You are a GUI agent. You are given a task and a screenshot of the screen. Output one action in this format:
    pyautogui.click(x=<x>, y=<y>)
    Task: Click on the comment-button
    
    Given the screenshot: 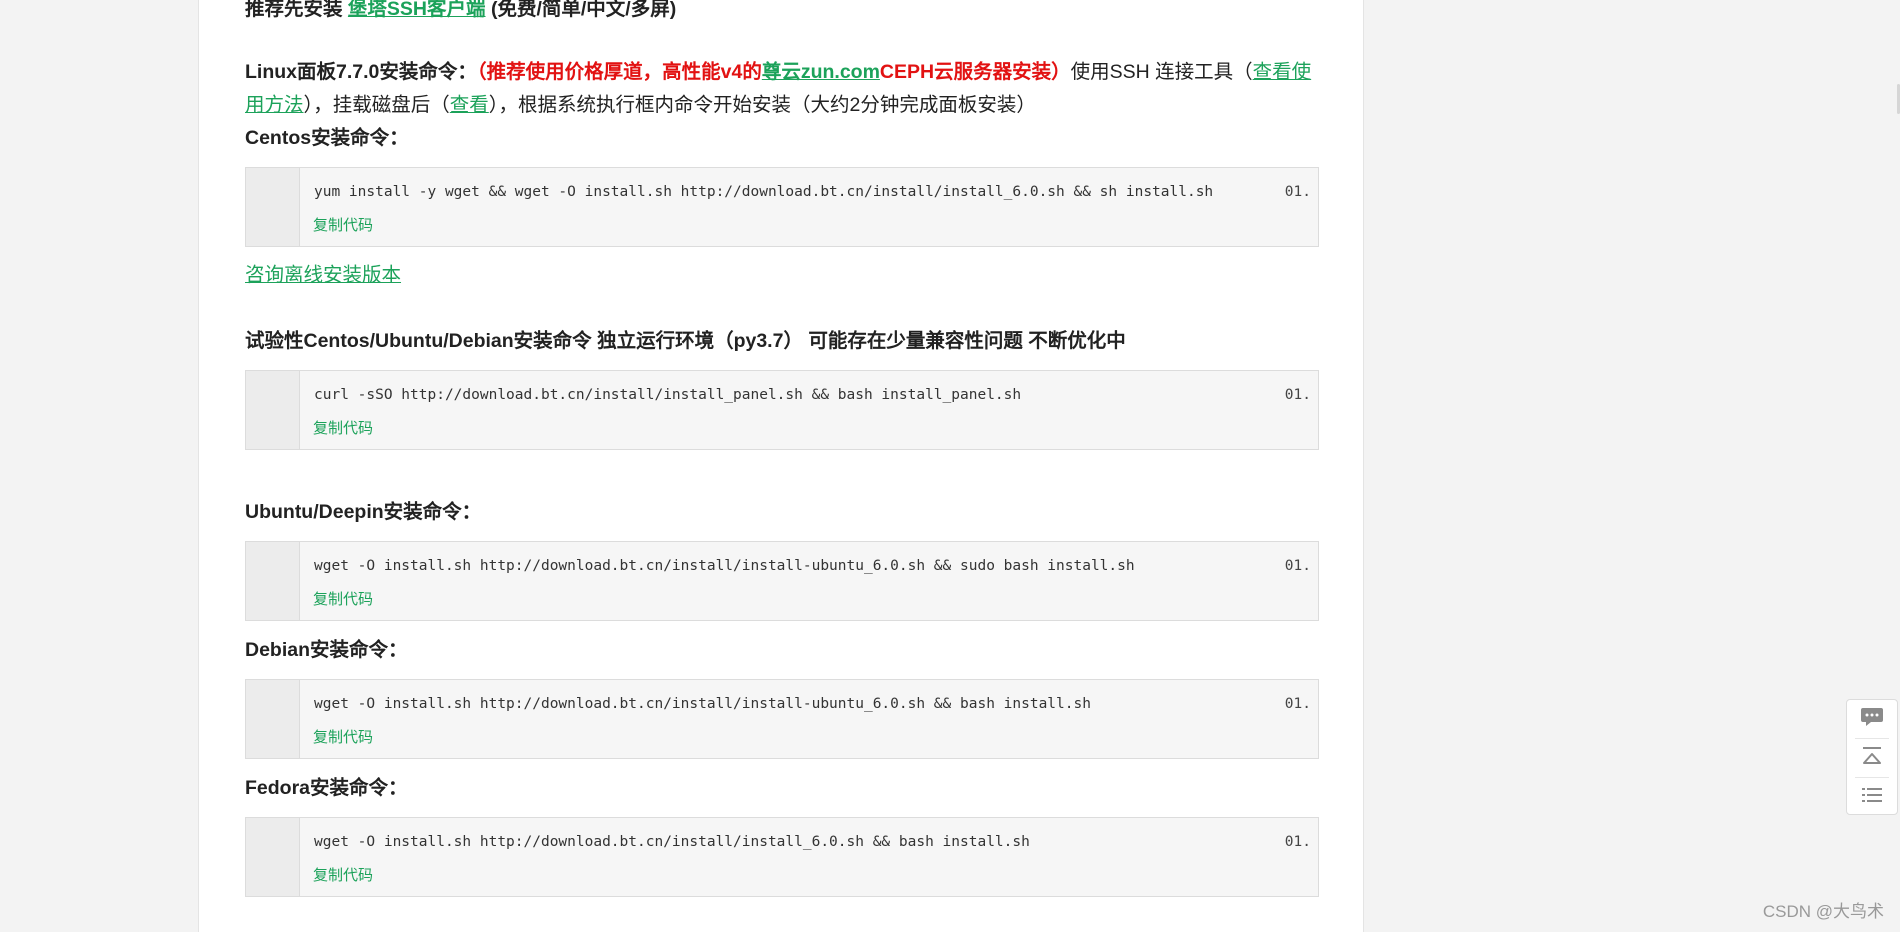 What is the action you would take?
    pyautogui.click(x=1872, y=719)
    